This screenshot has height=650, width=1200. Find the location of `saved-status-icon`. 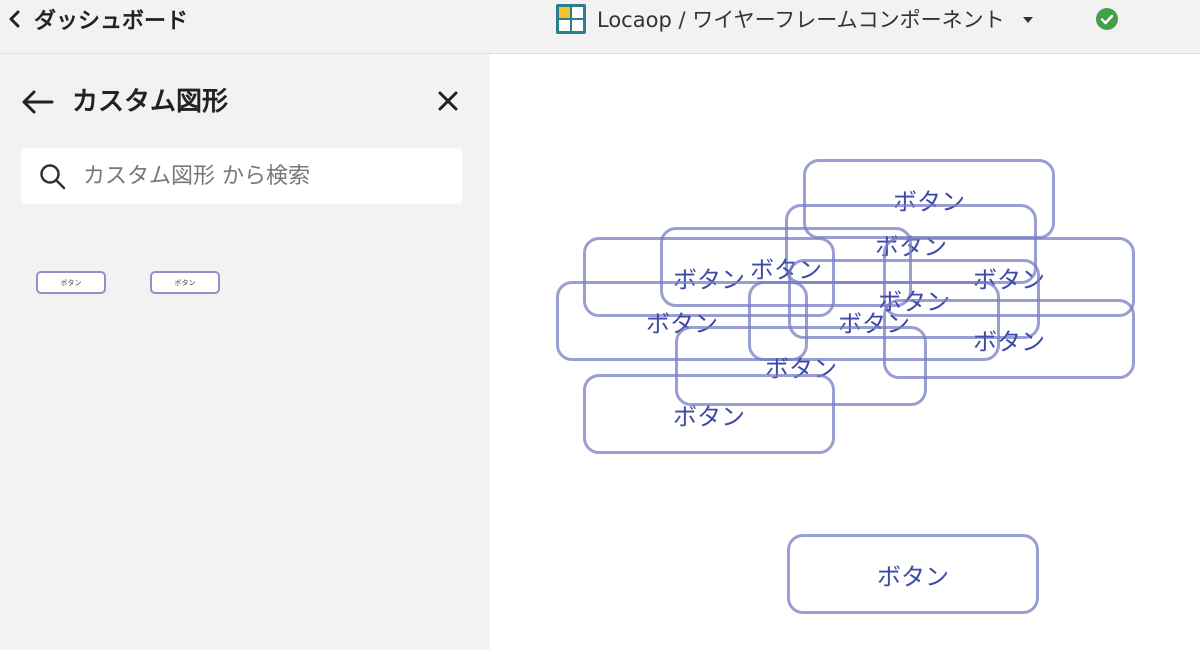

saved-status-icon is located at coordinates (1107, 19).